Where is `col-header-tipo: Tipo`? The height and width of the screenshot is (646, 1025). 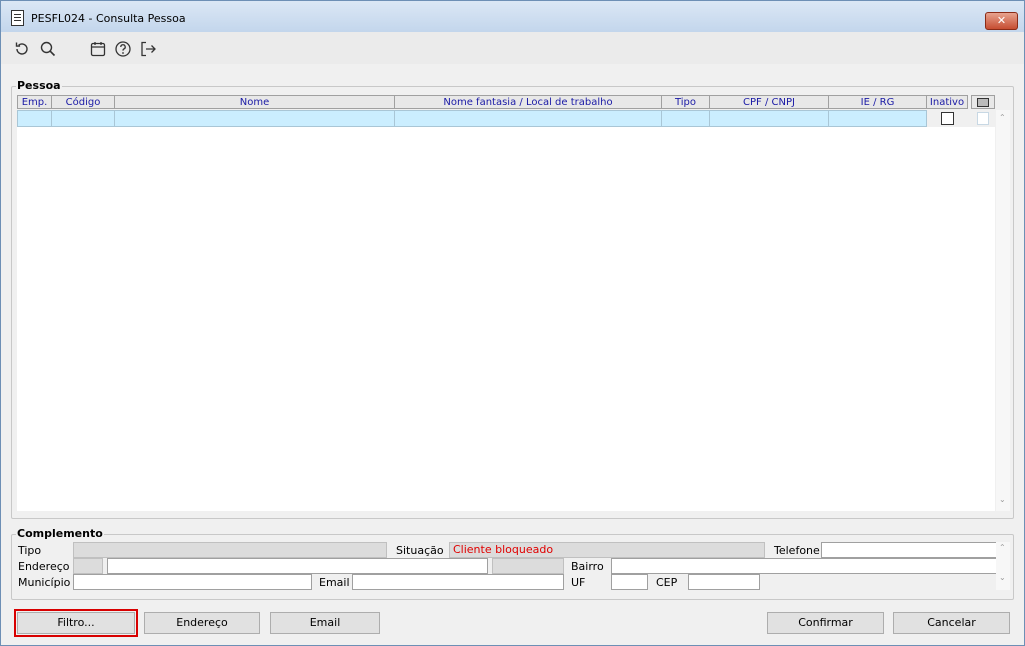 col-header-tipo: Tipo is located at coordinates (685, 102).